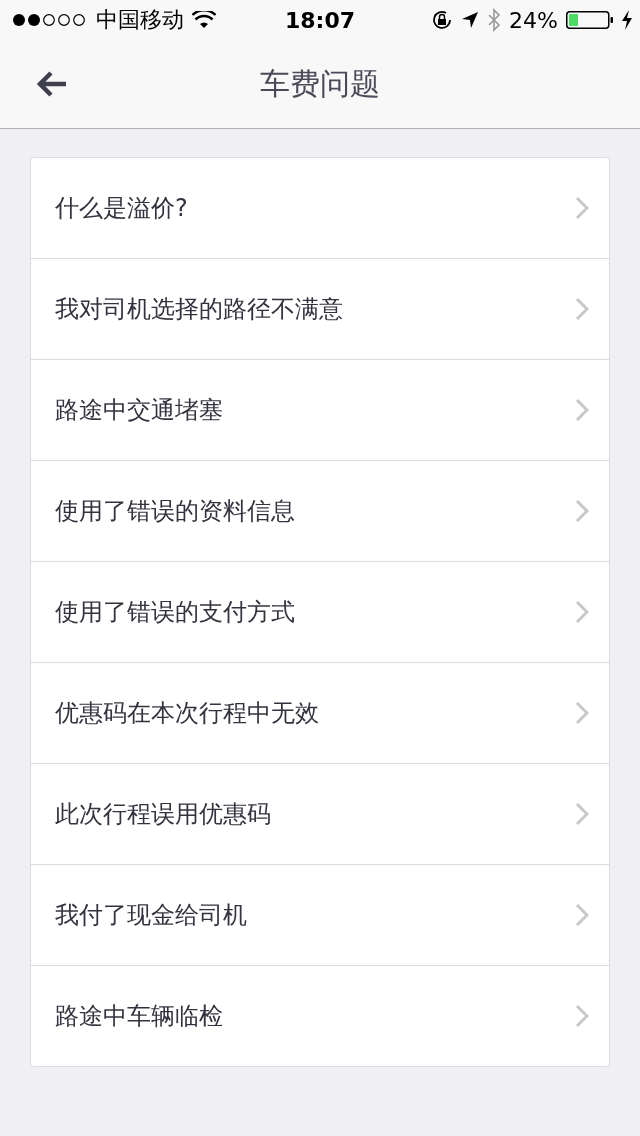  I want to click on wifi-icon, so click(204, 20).